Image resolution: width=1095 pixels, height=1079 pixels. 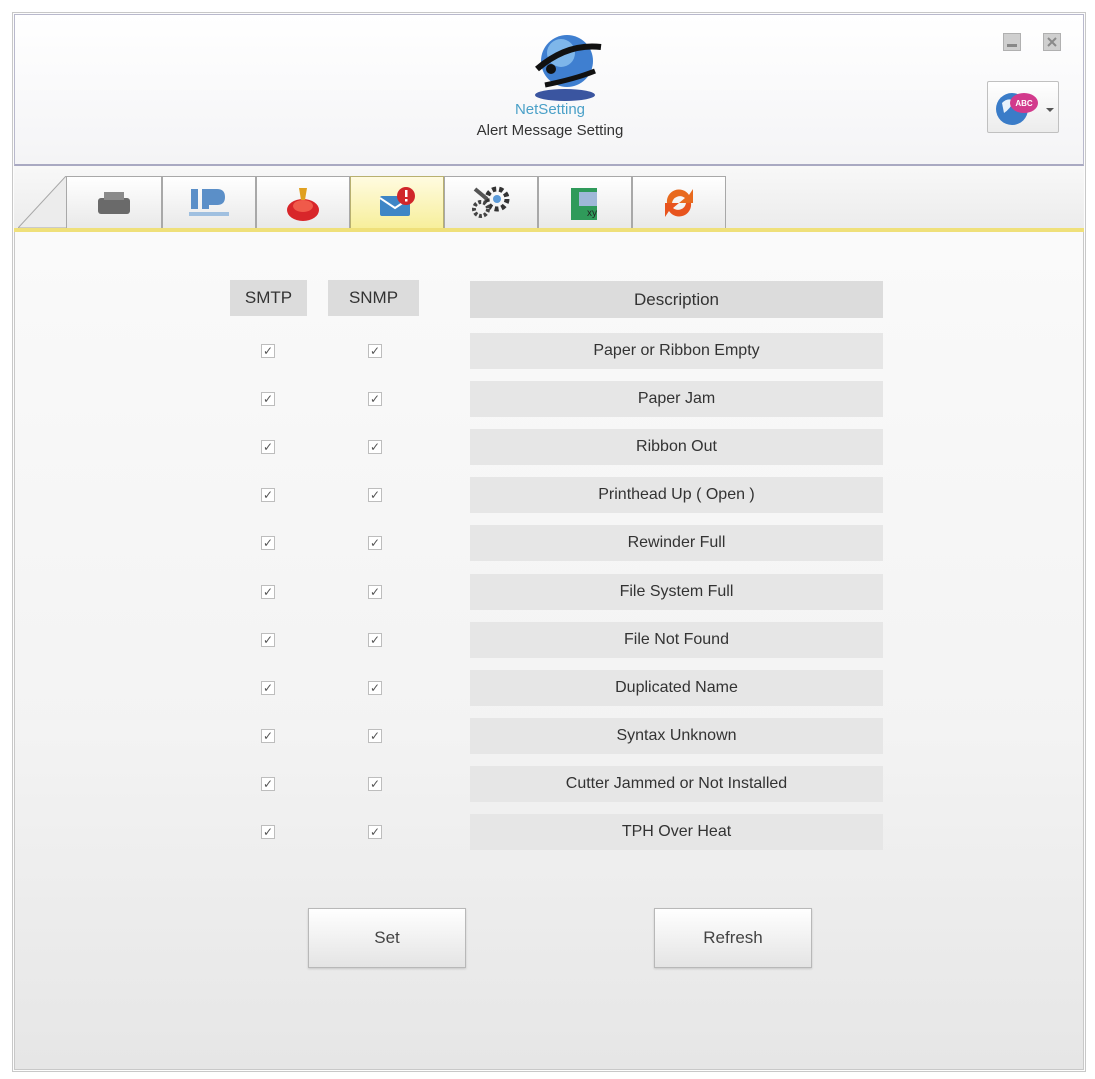 I want to click on smtp-column-header: SMTP, so click(x=268, y=298).